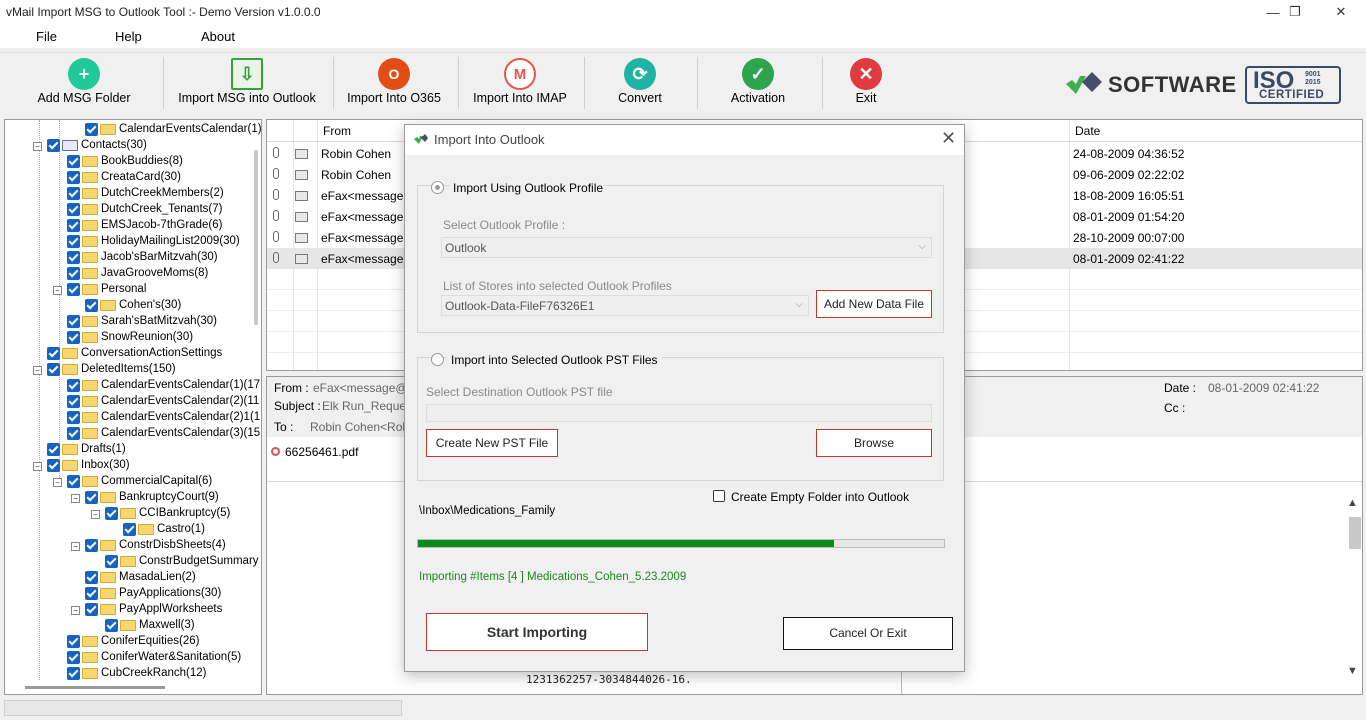 Image resolution: width=1366 pixels, height=720 pixels. Describe the element at coordinates (437, 187) in the screenshot. I see `radio-import-using-outlook-profile` at that location.